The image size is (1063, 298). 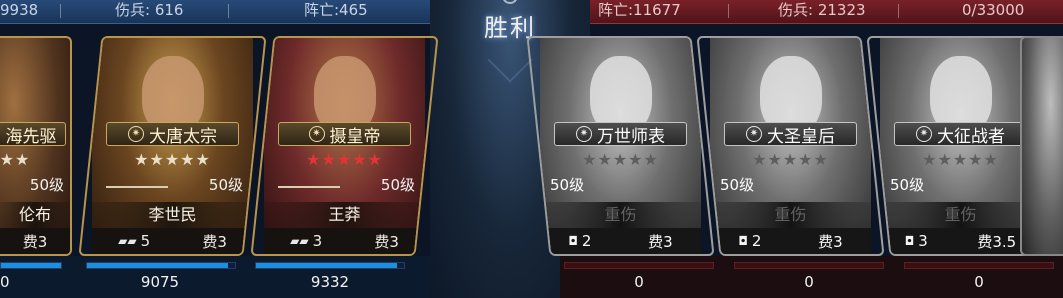 I want to click on hero-units: 5, so click(x=145, y=241).